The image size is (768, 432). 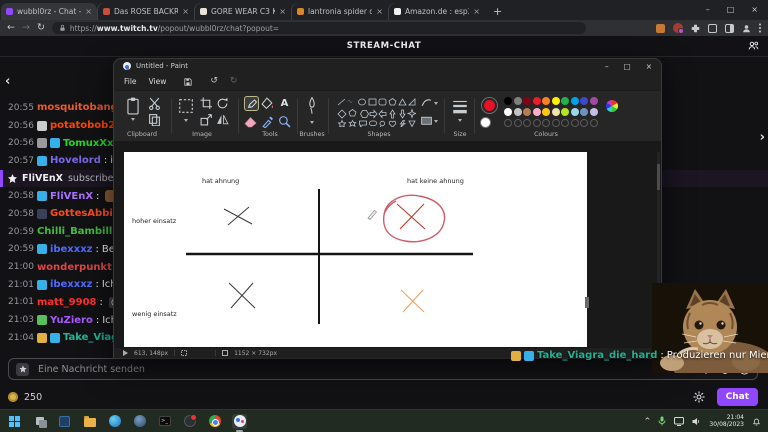 I want to click on cut-icon, so click(x=154, y=103).